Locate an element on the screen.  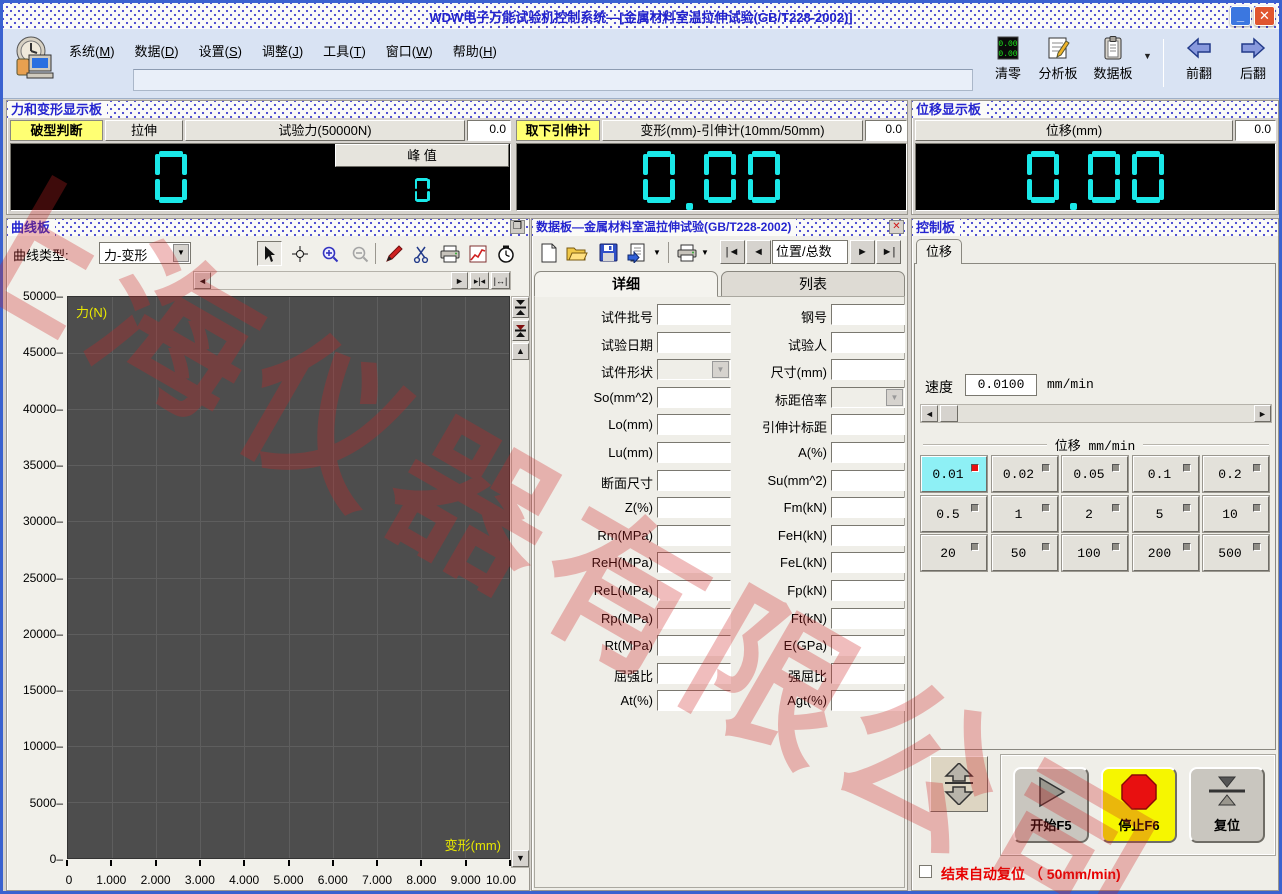
toolbar-dropdown-arrow: ▼ is located at coordinates (1147, 56).